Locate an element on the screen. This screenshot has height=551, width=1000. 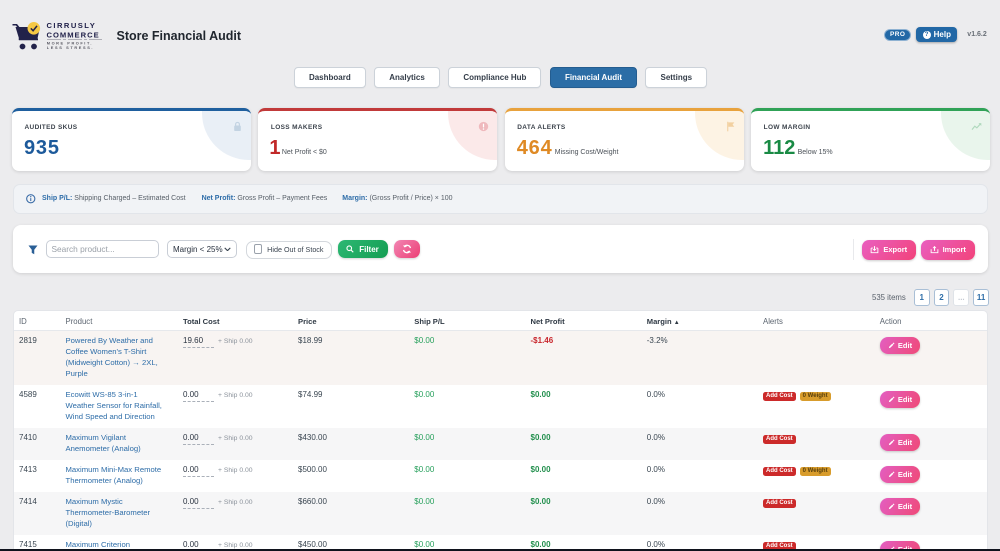
svg-text: LESS STRESS. is located at coordinates (70, 47).